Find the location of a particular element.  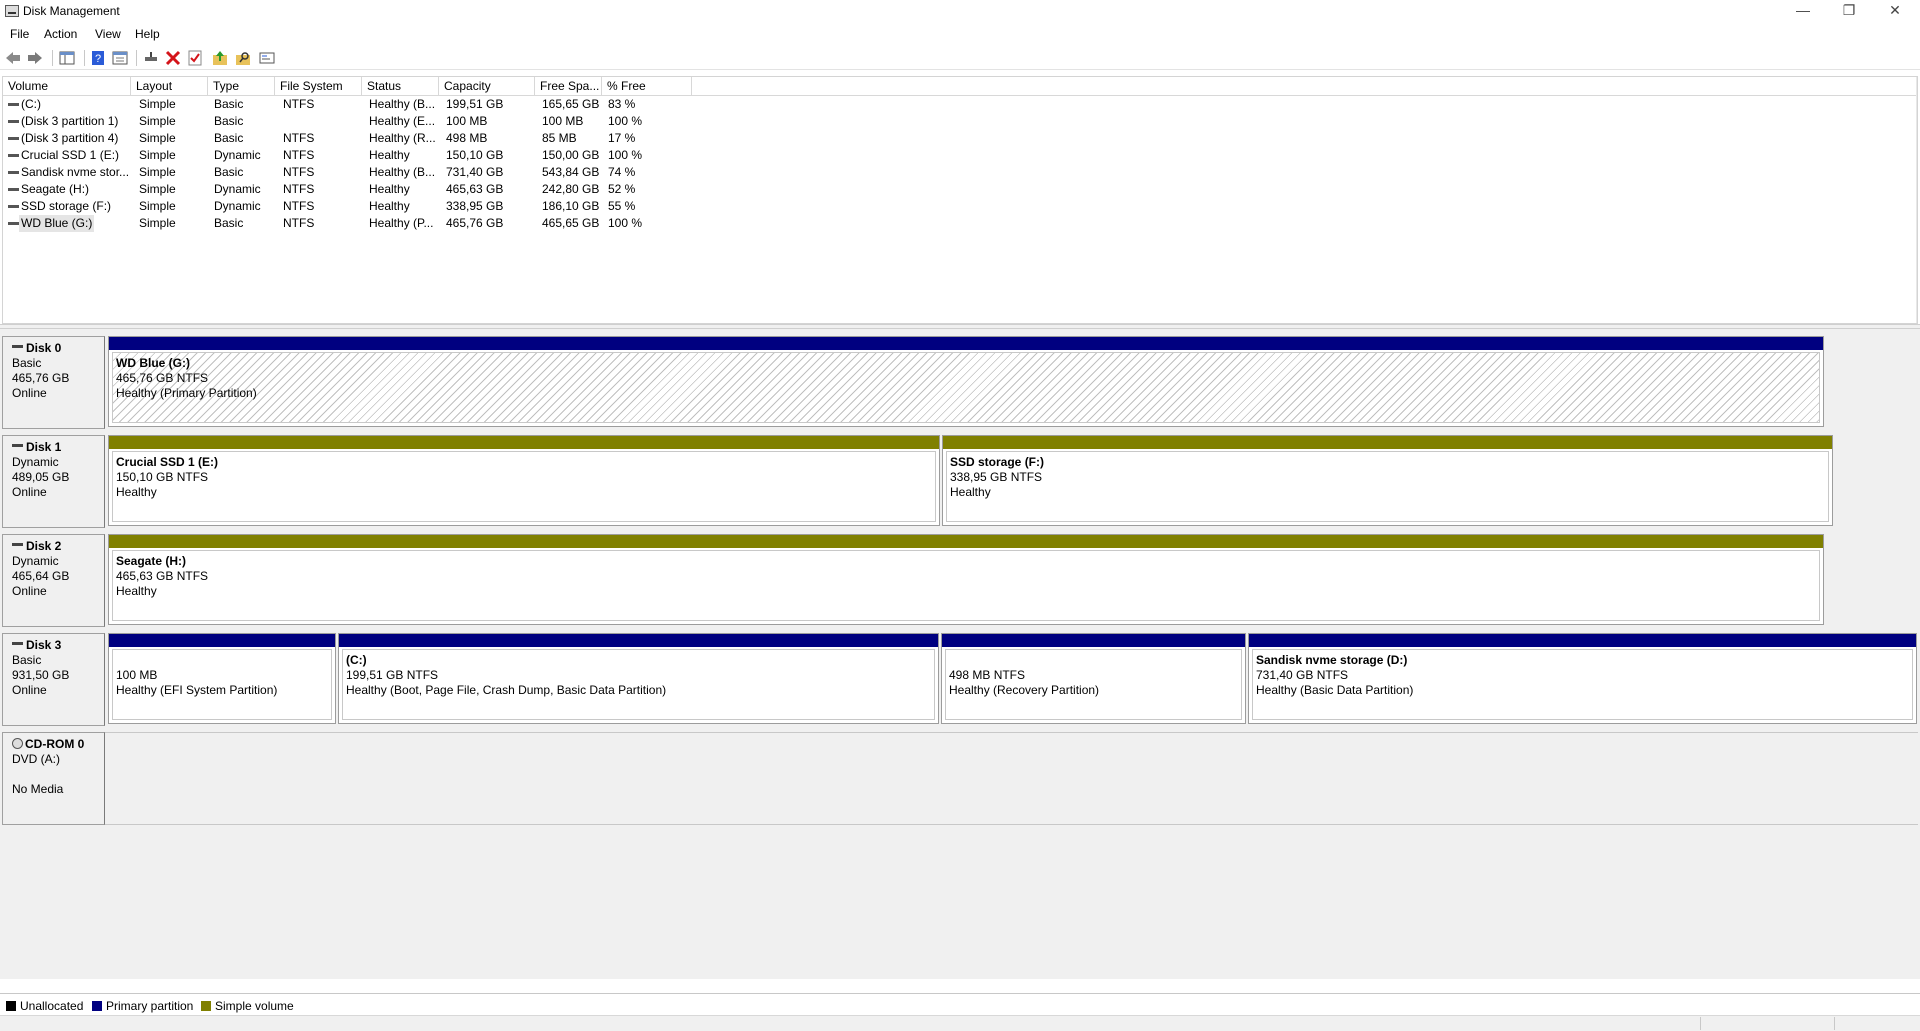

partition-block: Seagate (H:) 465,63 GB NTFS Healthy is located at coordinates (966, 579).